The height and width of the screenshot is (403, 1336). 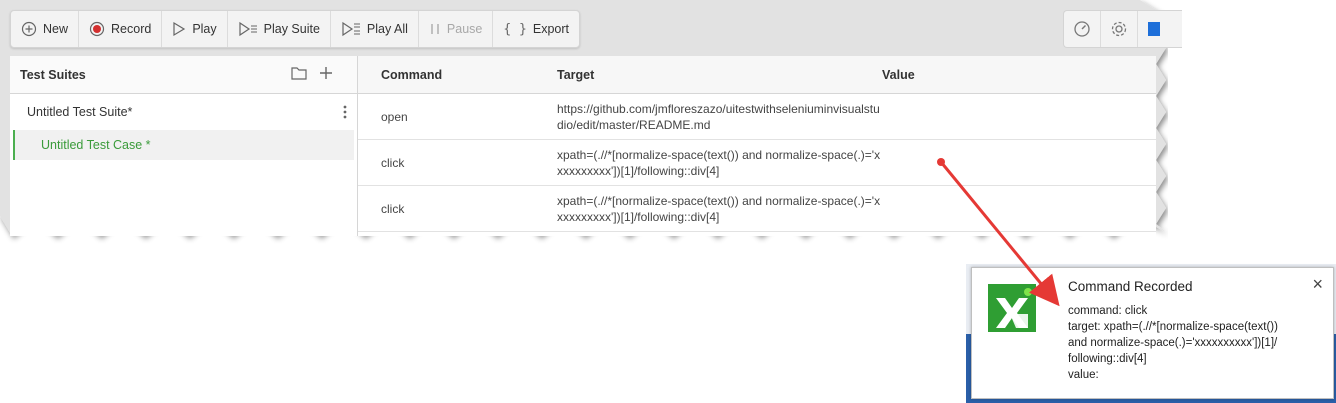 What do you see at coordinates (1107, 359) in the screenshot?
I see `notification-line: following::div[4]` at bounding box center [1107, 359].